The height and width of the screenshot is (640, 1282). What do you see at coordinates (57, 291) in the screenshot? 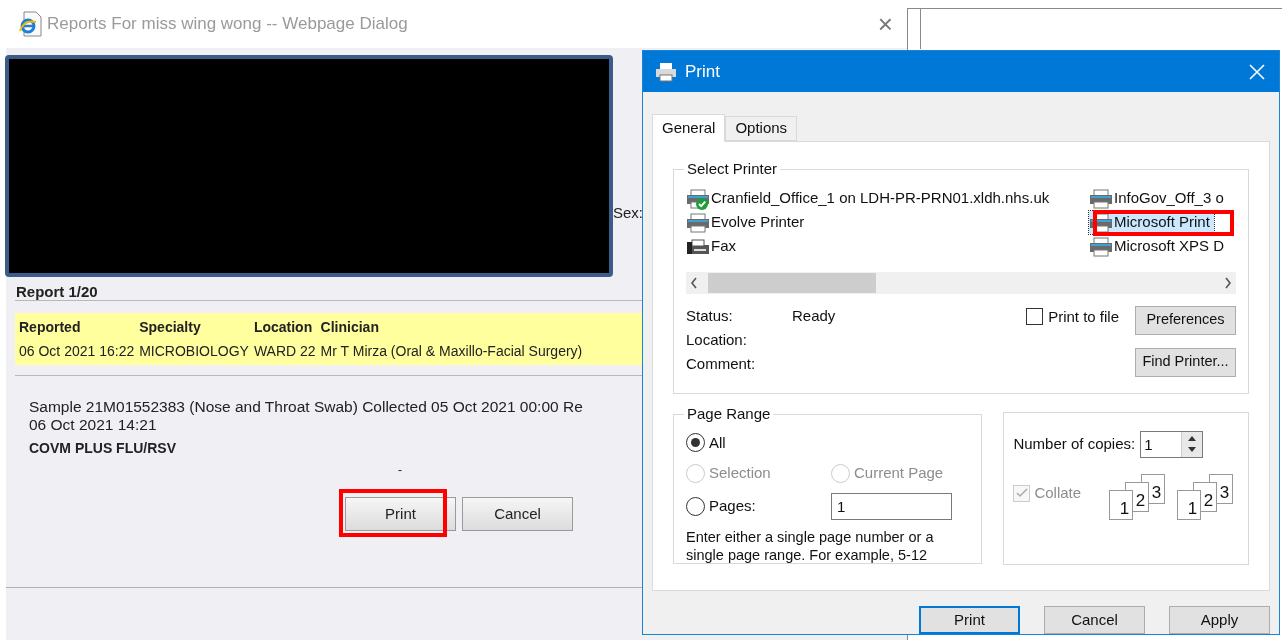
I see `report-counter: Report 1/20` at bounding box center [57, 291].